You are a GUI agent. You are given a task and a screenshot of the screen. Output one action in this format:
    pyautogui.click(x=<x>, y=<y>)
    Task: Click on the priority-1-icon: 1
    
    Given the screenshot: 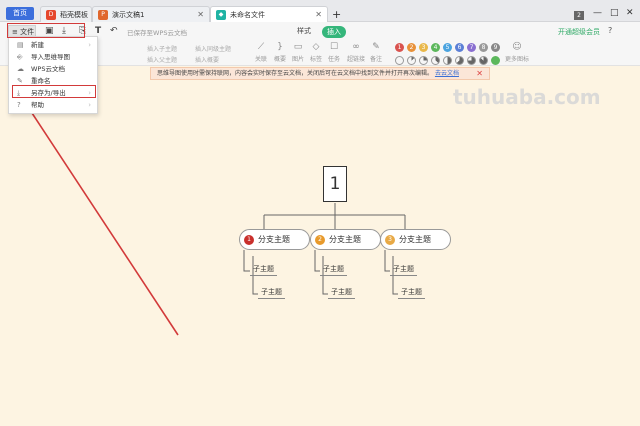 What is the action you would take?
    pyautogui.click(x=249, y=239)
    